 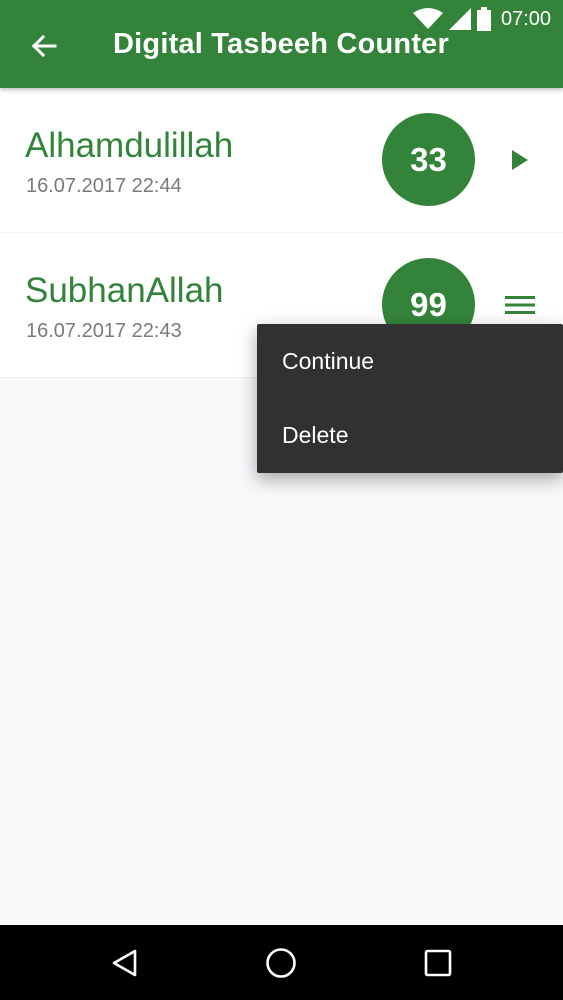 I want to click on item-menu-button, so click(x=520, y=305).